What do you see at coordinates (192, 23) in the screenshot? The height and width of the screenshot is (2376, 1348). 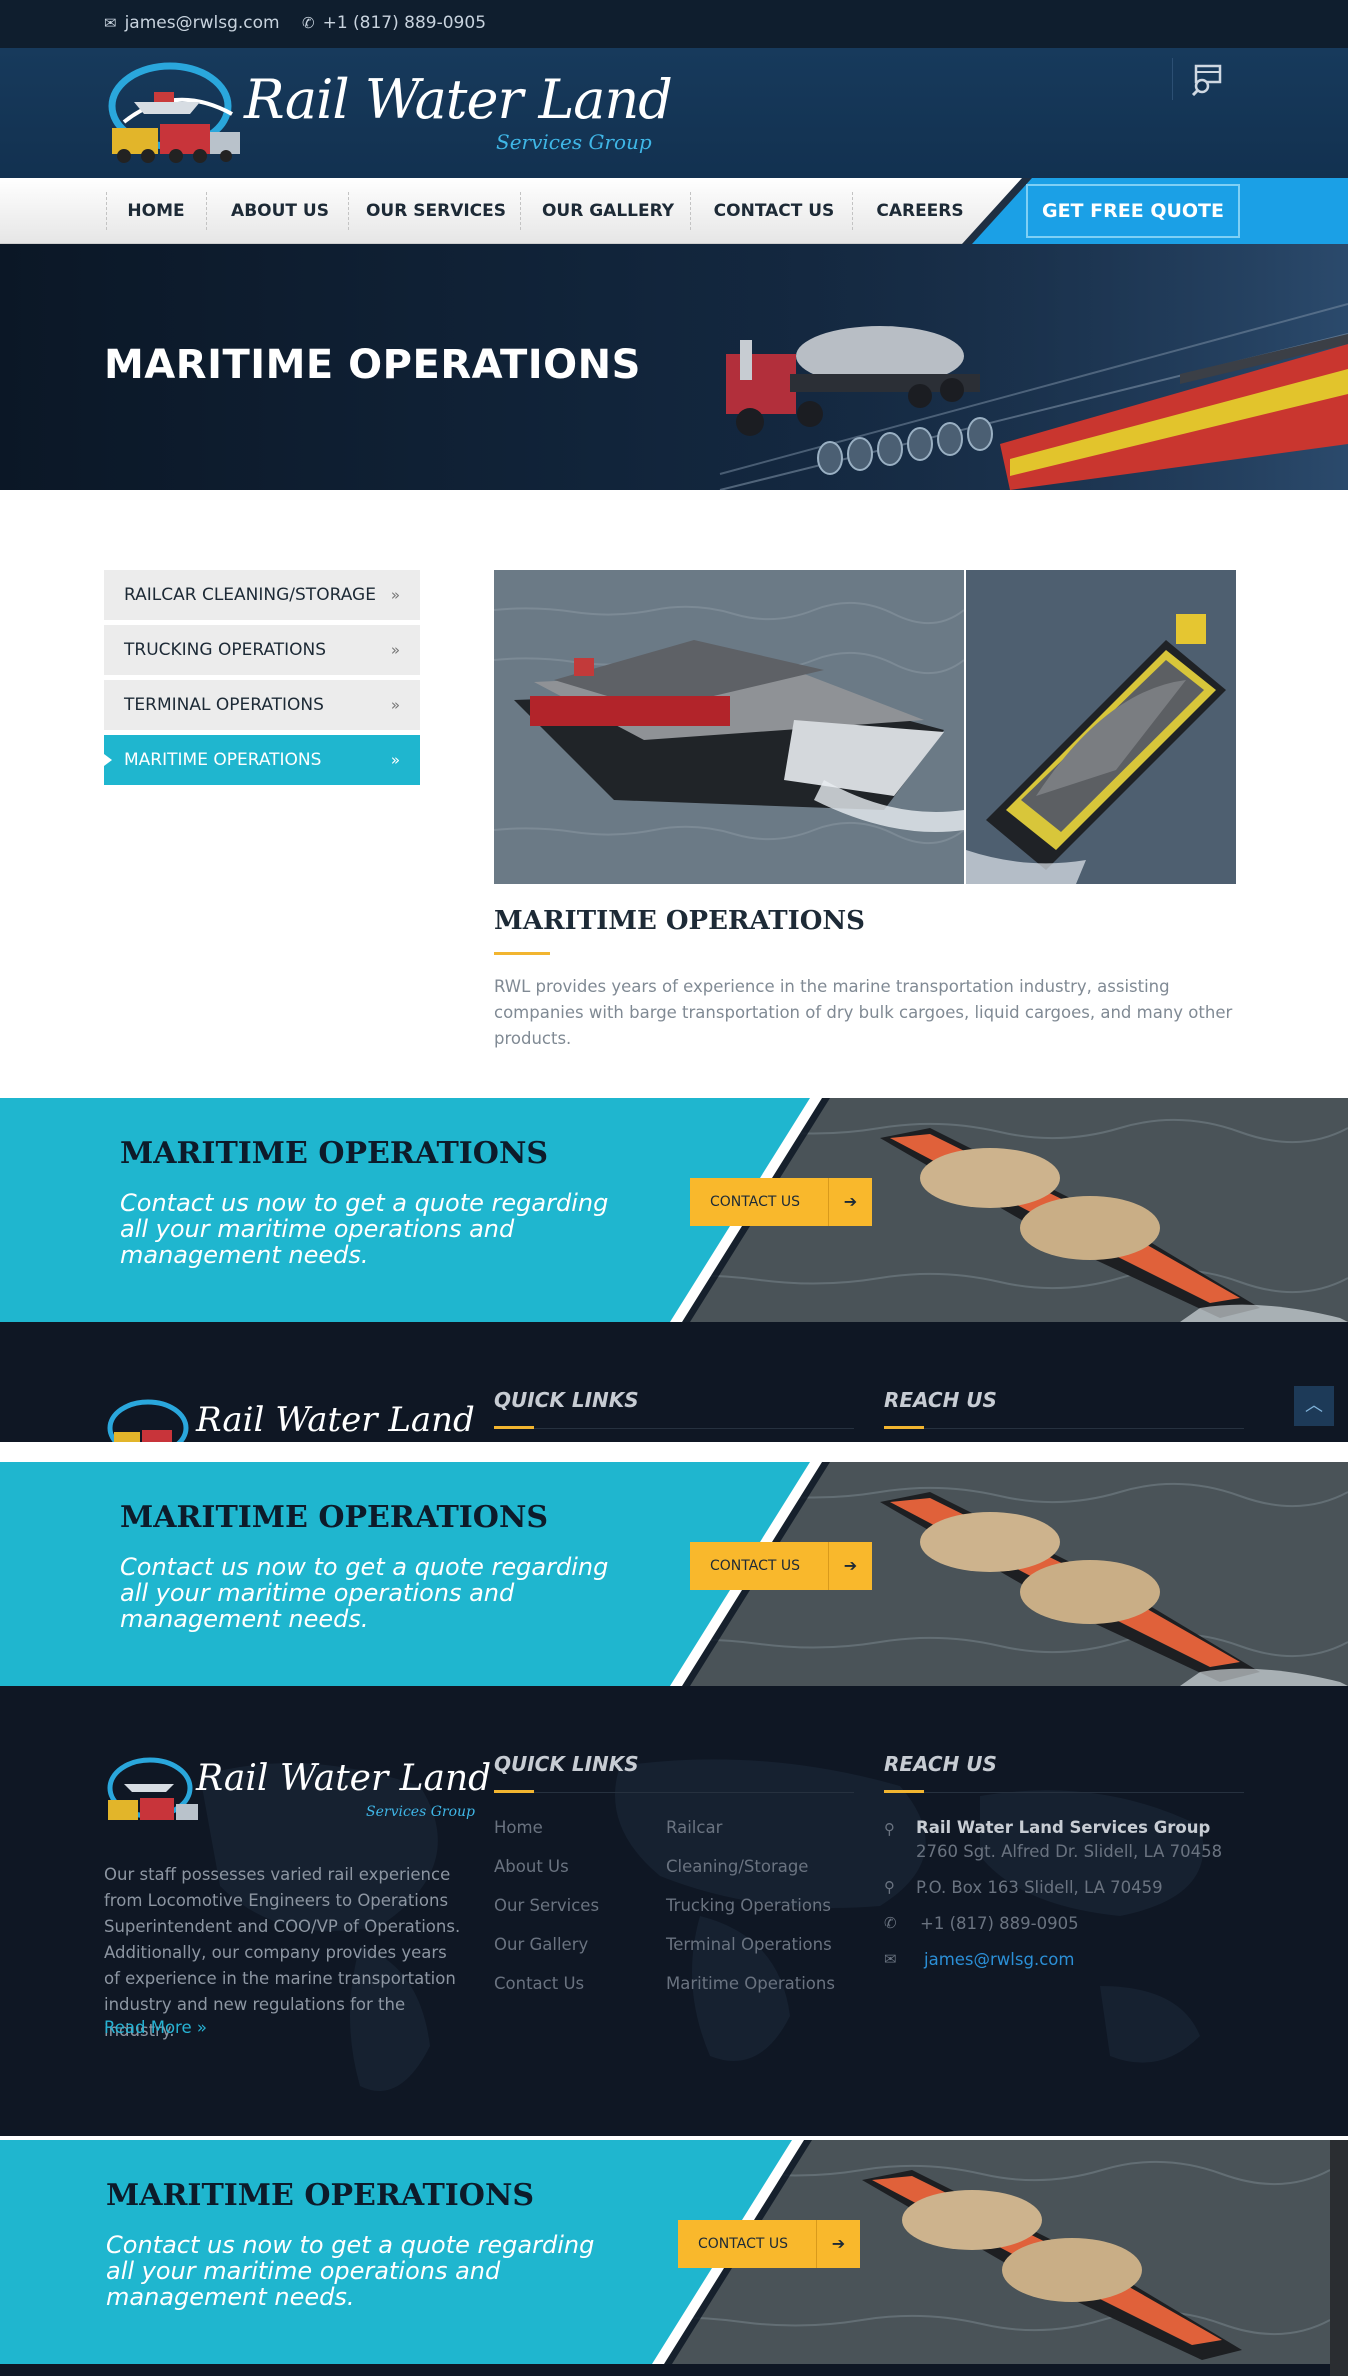 I see `topbar-email: ✉ james@rwlsg.com` at bounding box center [192, 23].